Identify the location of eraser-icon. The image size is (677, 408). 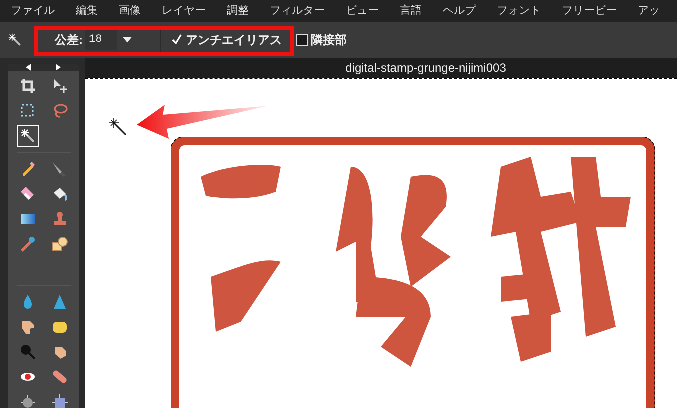
(28, 194).